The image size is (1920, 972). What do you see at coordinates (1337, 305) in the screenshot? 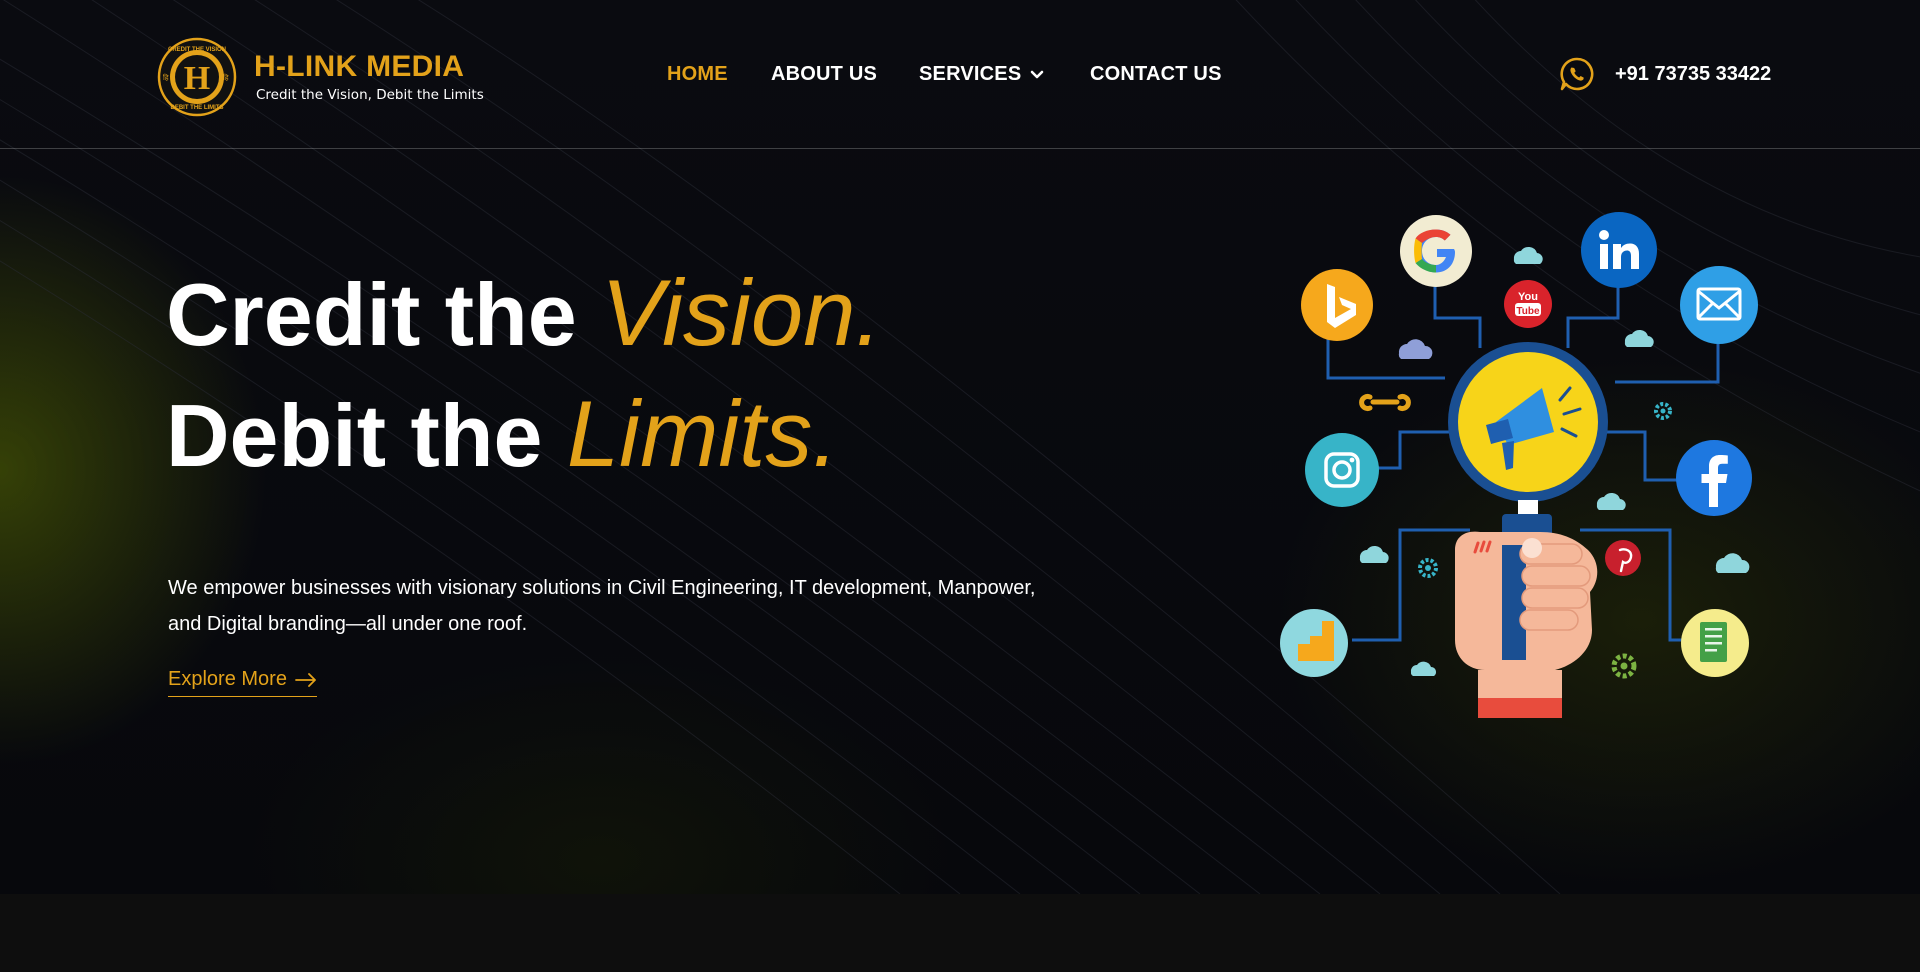
I see `bing-icon` at bounding box center [1337, 305].